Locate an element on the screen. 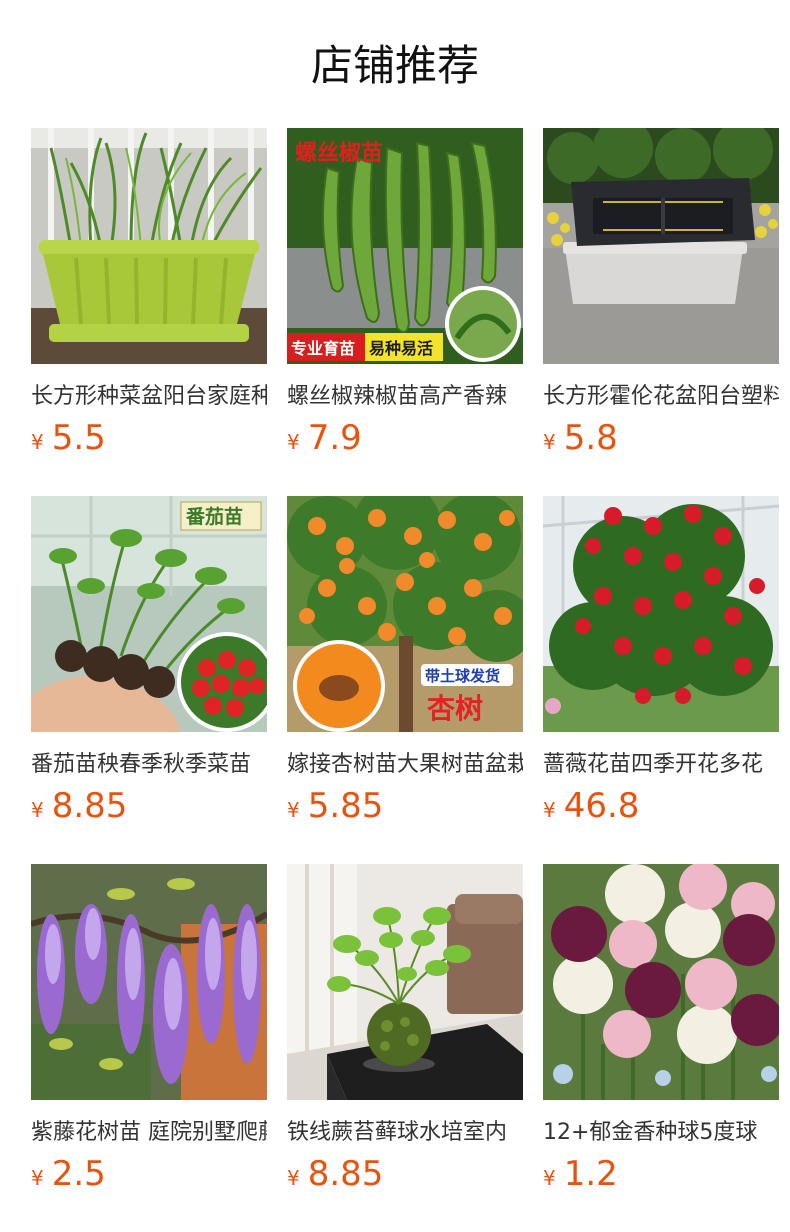 This screenshot has height=1232, width=790. pepper-seedling-image: 螺丝椒苗 专业育苗 易种易活 is located at coordinates (405, 246).